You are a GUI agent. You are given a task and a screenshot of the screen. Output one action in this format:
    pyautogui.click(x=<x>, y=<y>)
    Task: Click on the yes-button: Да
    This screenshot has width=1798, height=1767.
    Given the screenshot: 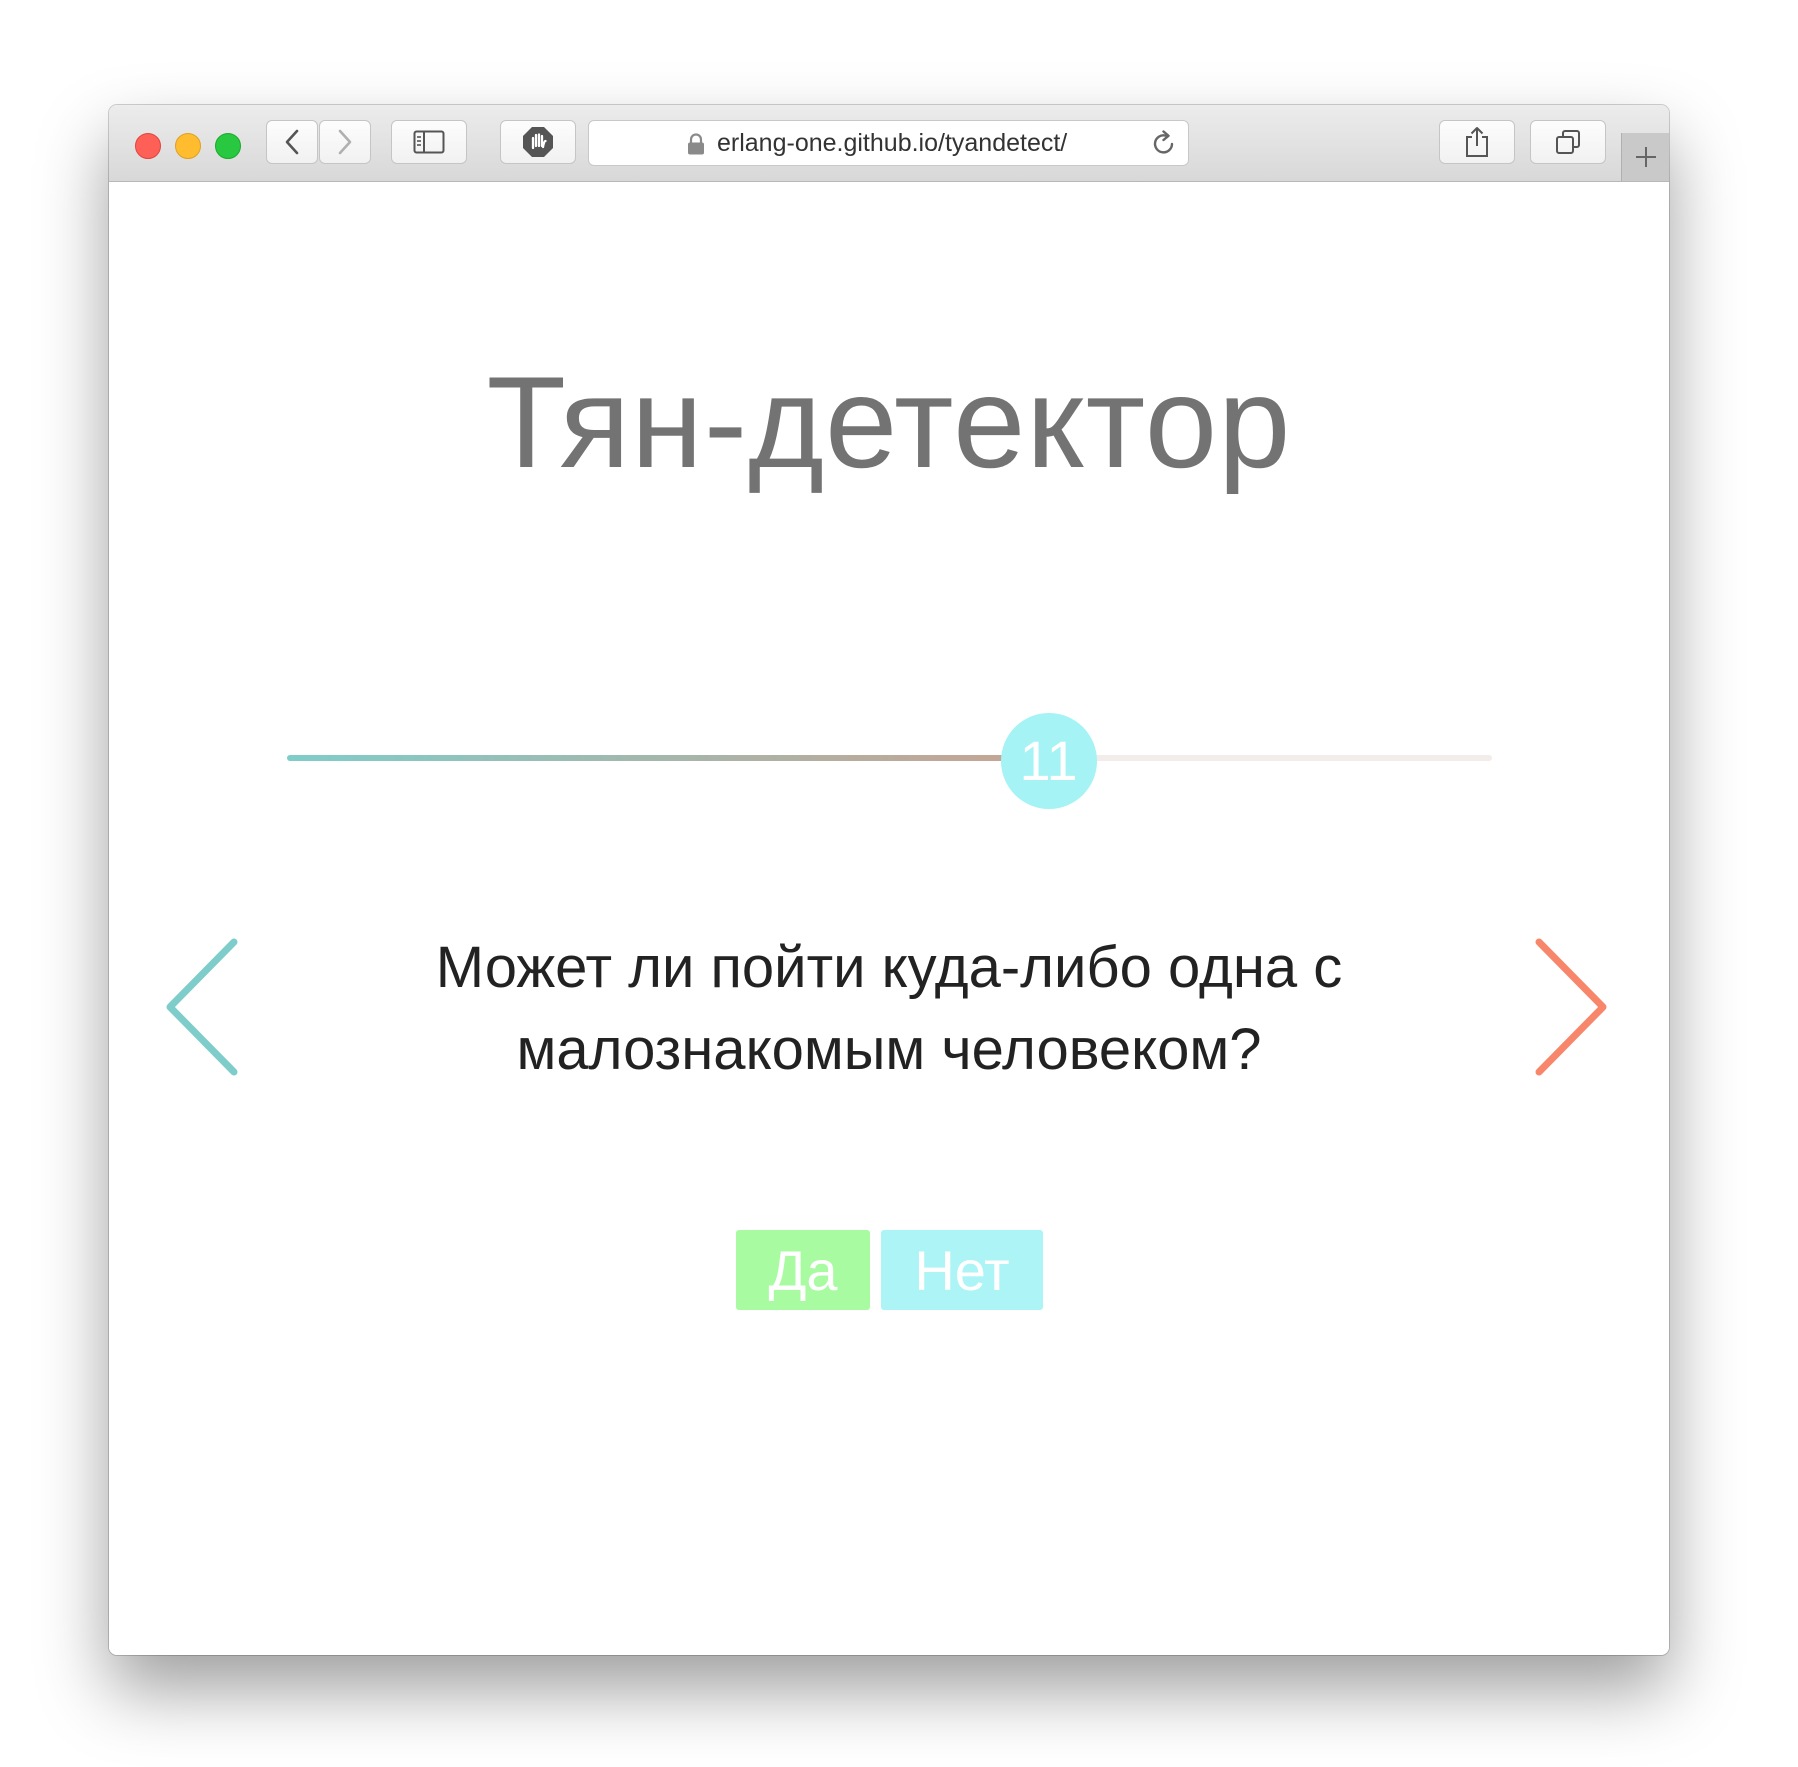 What is the action you would take?
    pyautogui.click(x=803, y=1270)
    